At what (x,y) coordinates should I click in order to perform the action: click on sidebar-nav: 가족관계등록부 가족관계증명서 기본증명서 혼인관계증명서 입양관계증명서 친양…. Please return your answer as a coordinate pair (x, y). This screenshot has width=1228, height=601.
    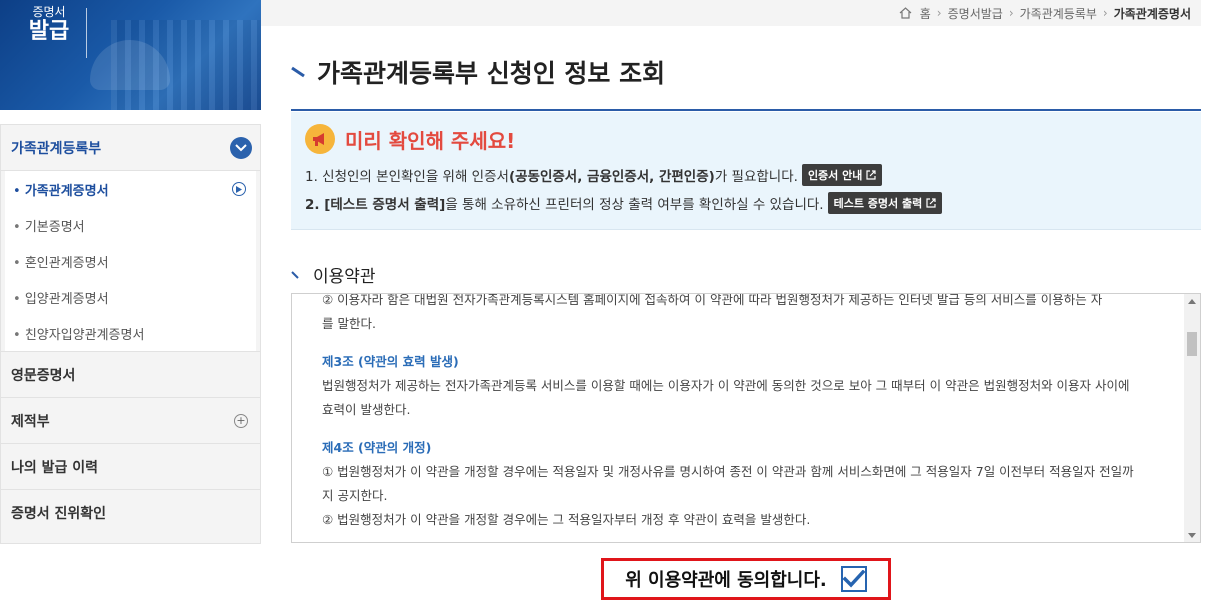
    Looking at the image, I should click on (130, 334).